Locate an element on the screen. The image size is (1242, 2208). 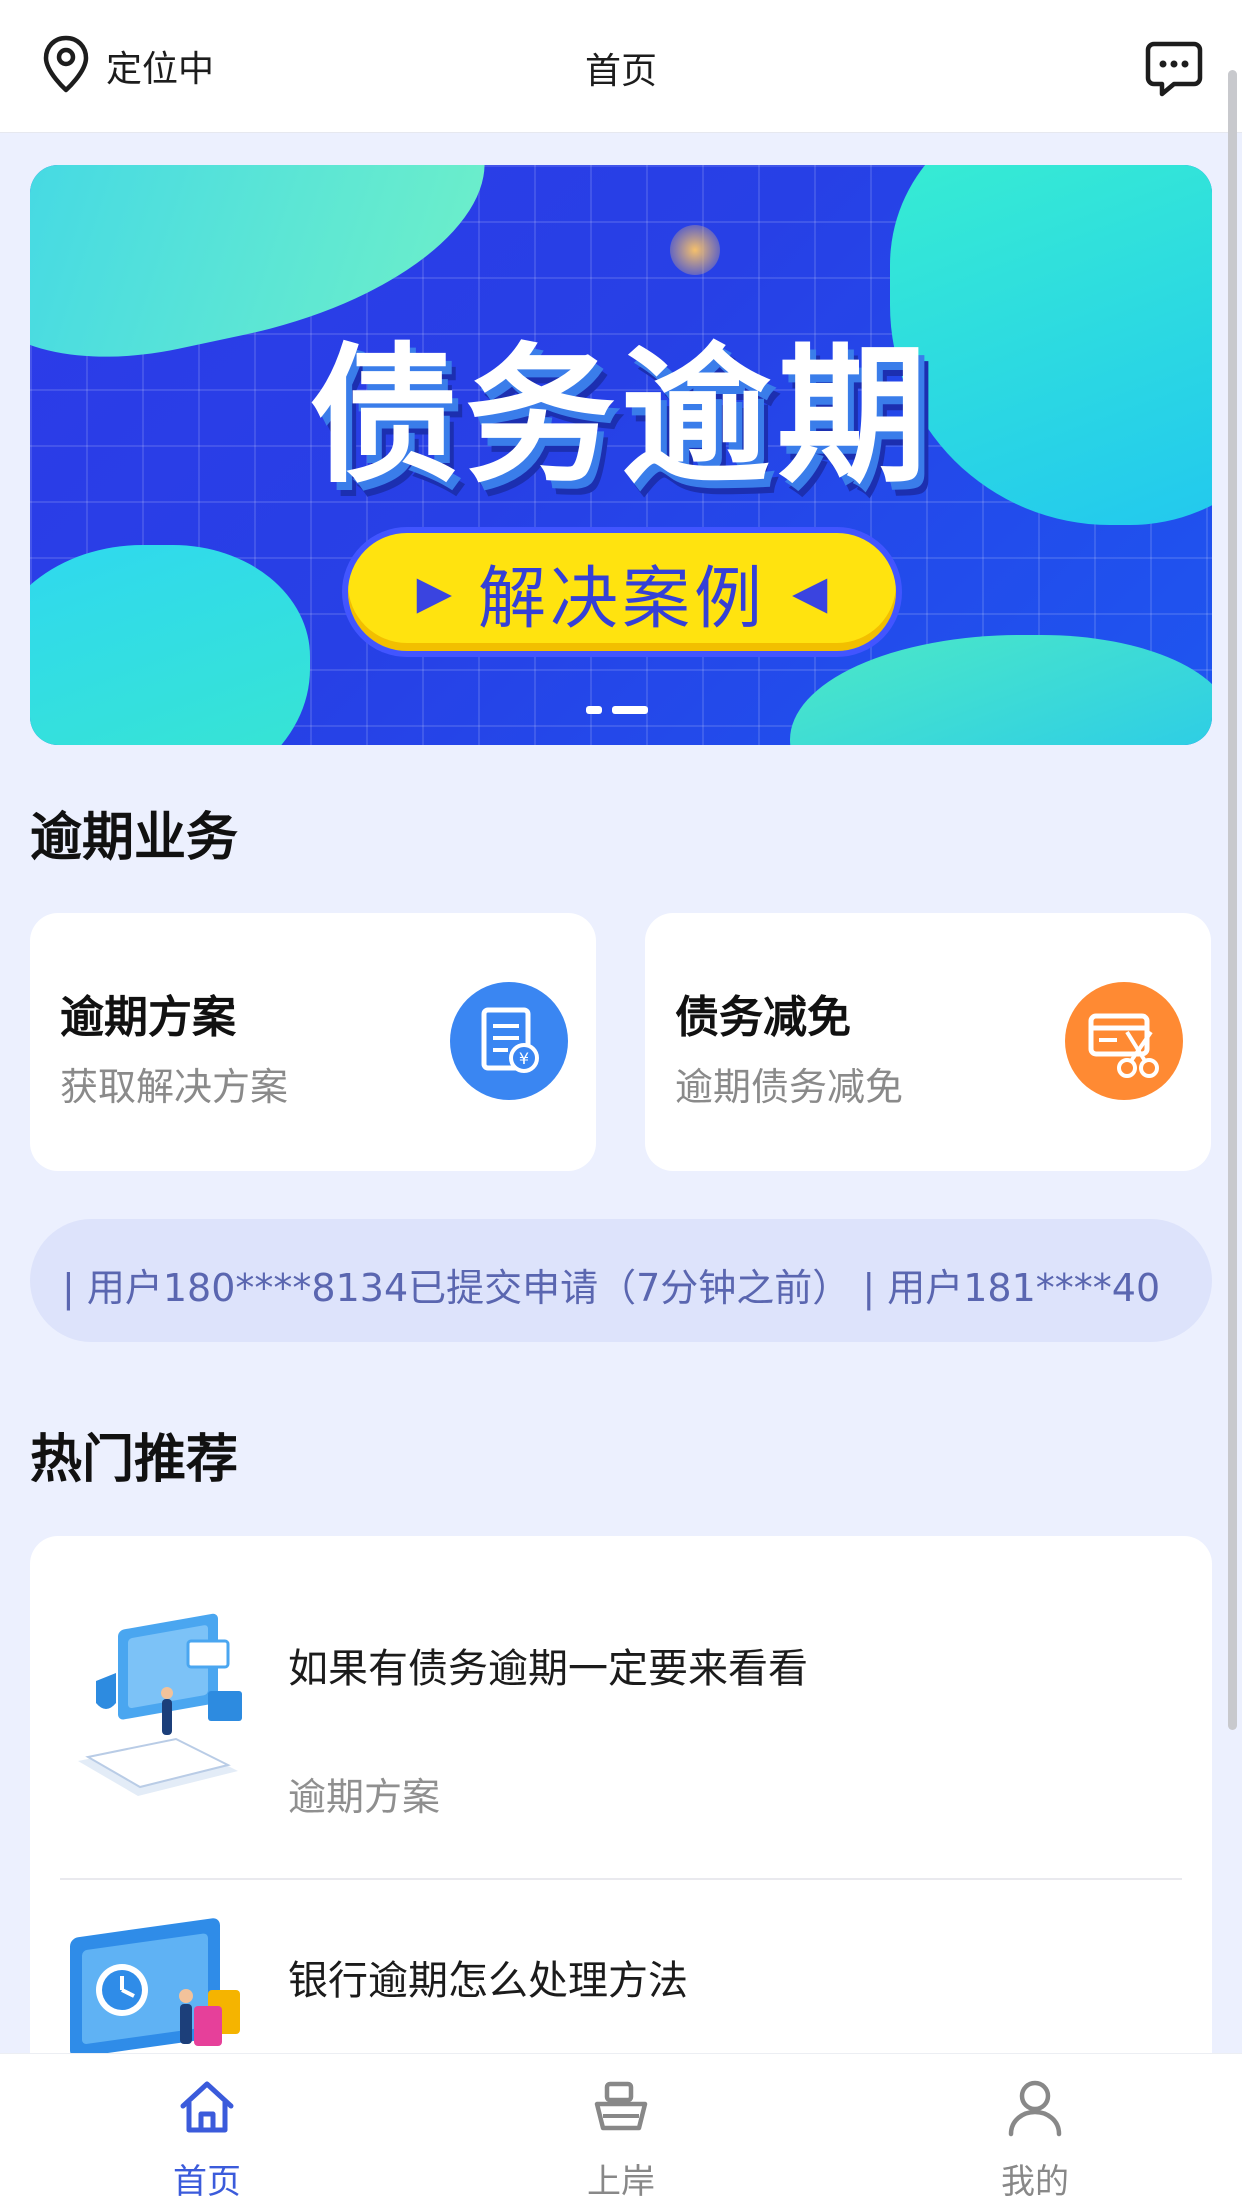
top-header: 定位中 首页 is located at coordinates (621, 66).